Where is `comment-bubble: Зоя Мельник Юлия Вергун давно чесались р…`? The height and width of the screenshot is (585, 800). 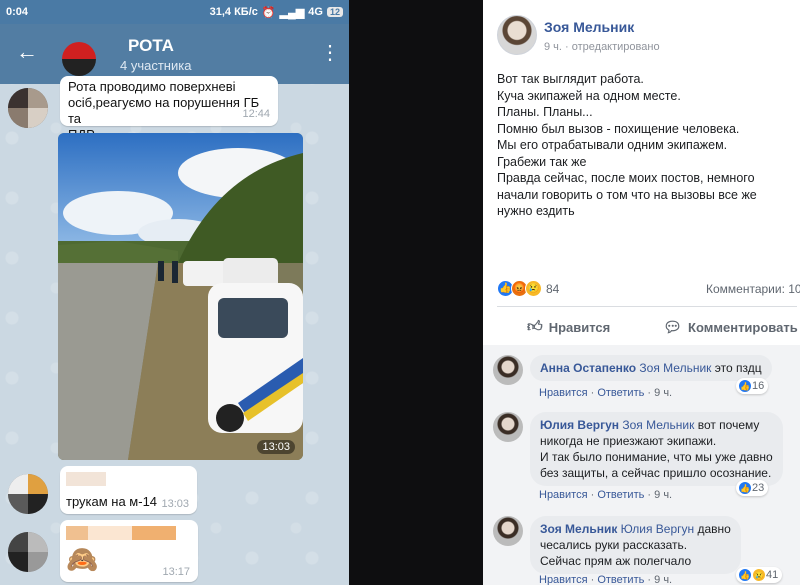
comment-bubble: Зоя Мельник Юлия Вергун давно чесались р… is located at coordinates (635, 545).